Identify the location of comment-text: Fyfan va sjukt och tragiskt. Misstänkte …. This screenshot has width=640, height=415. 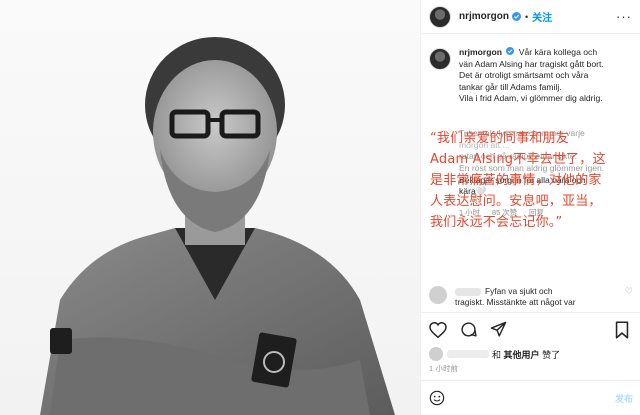
(515, 297).